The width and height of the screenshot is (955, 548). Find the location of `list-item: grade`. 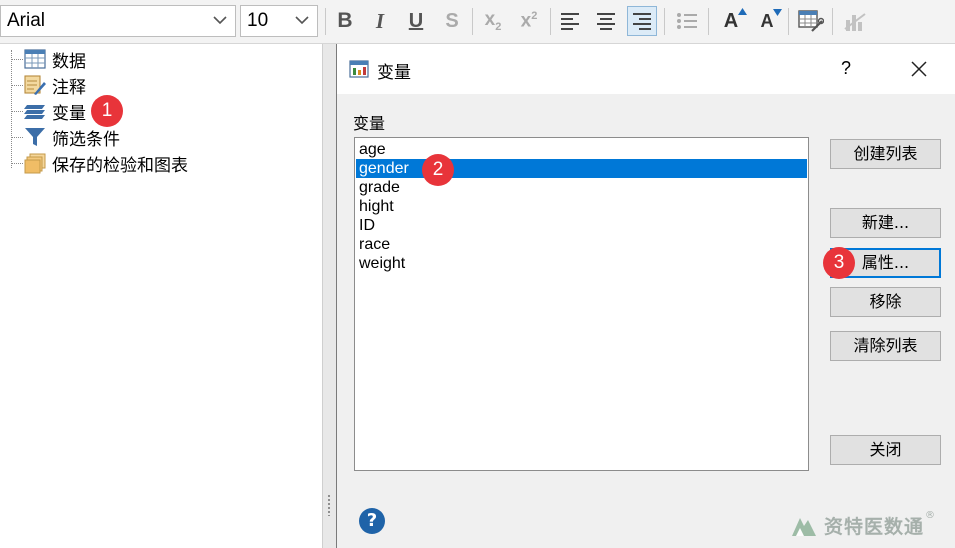

list-item: grade is located at coordinates (581, 187).